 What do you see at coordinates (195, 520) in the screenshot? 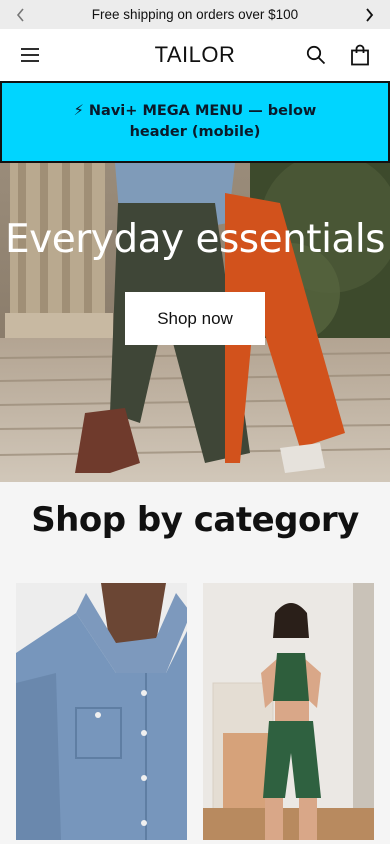
I see `section-title: Shop by category` at bounding box center [195, 520].